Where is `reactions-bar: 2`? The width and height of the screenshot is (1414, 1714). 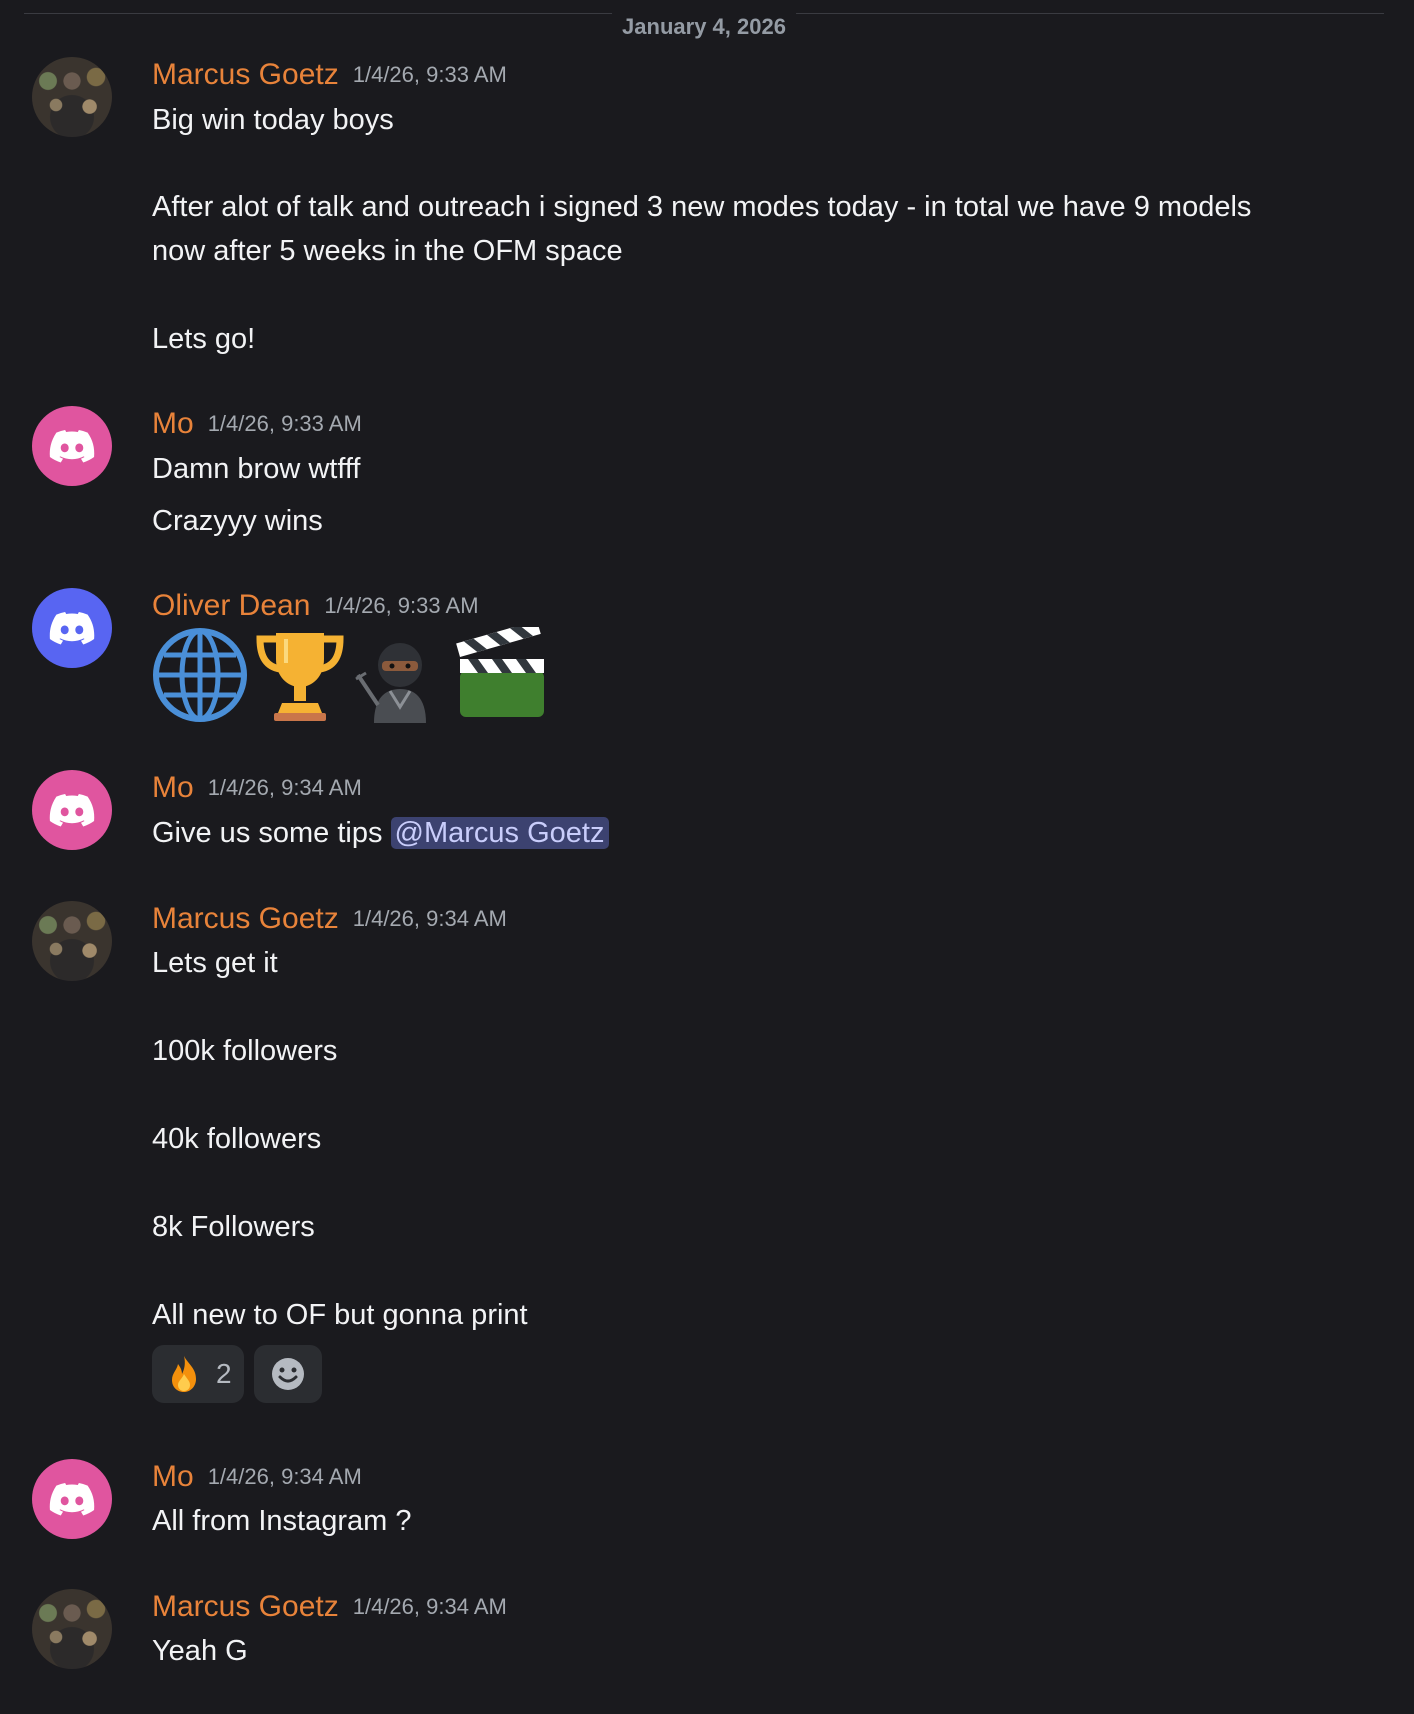
reactions-bar: 2 is located at coordinates (237, 1374).